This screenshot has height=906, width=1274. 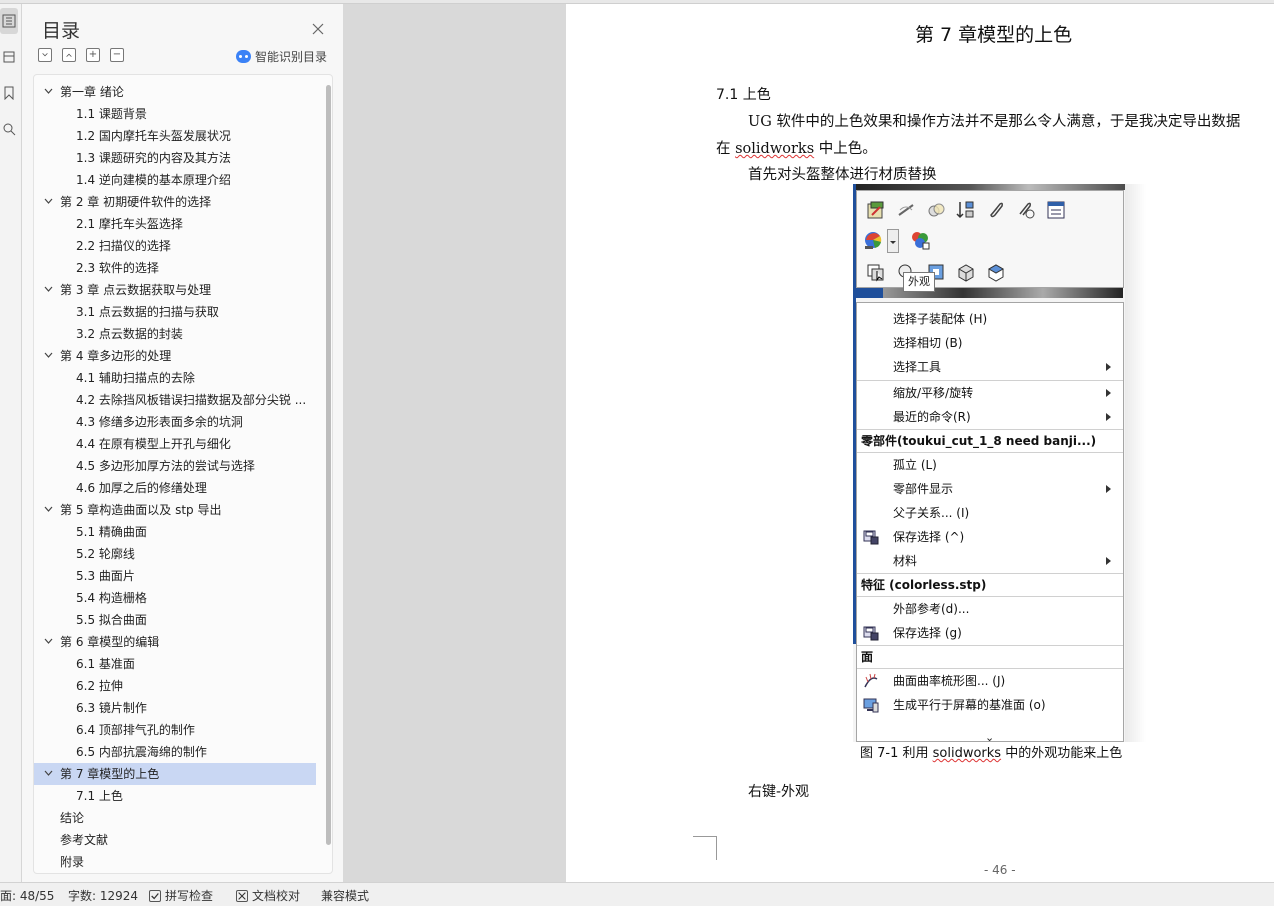 I want to click on toc-item: 第 6 章模型的编辑, so click(x=175, y=642).